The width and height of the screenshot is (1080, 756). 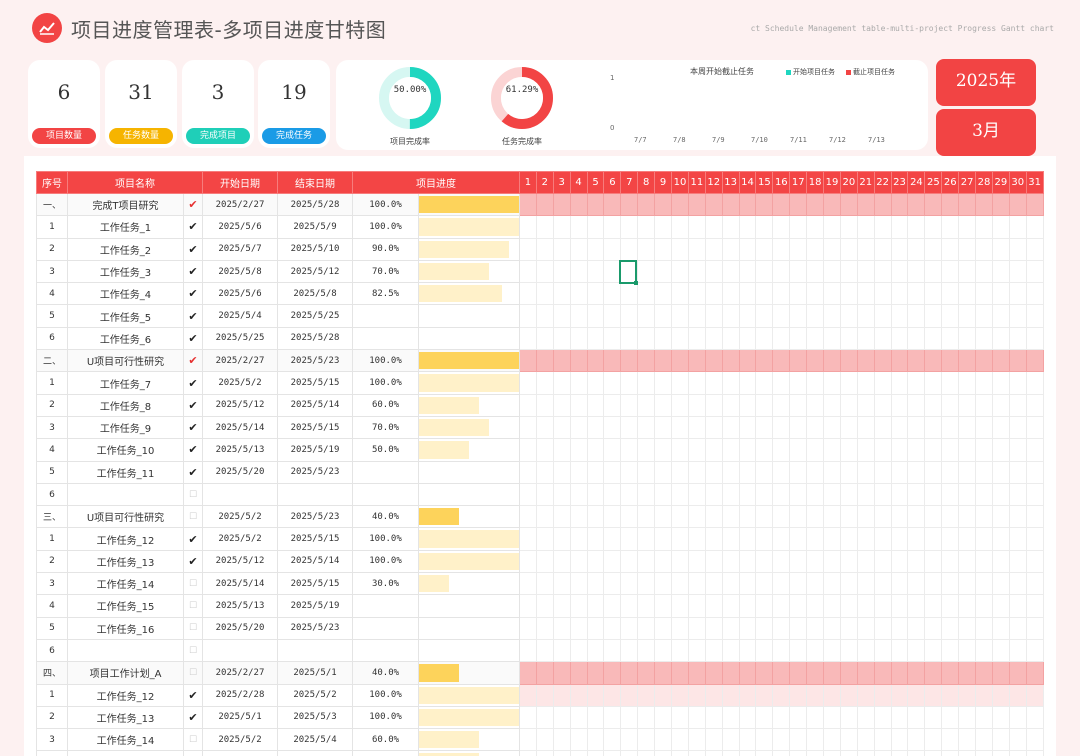 What do you see at coordinates (125, 606) in the screenshot?
I see `name-cell: 工作任务_15` at bounding box center [125, 606].